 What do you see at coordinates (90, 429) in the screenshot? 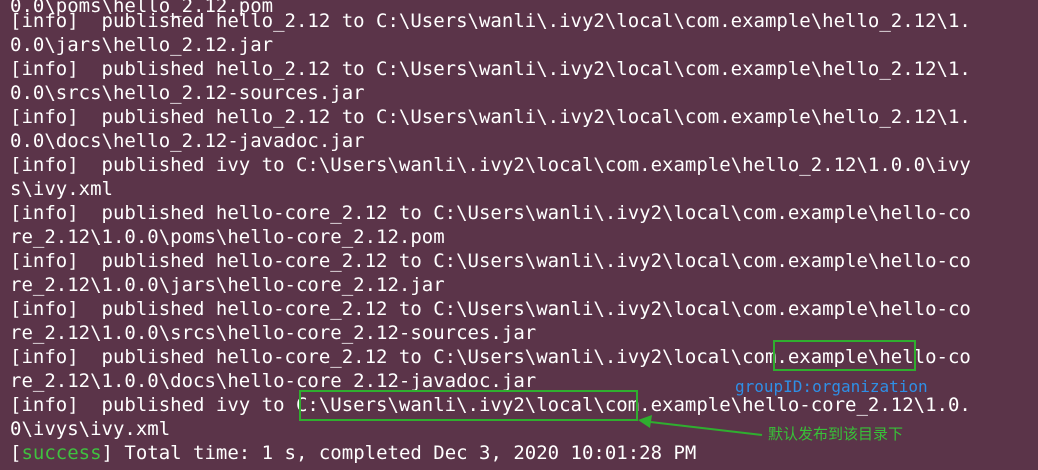
I see `log-line: 0\ivys\ivy.xml` at bounding box center [90, 429].